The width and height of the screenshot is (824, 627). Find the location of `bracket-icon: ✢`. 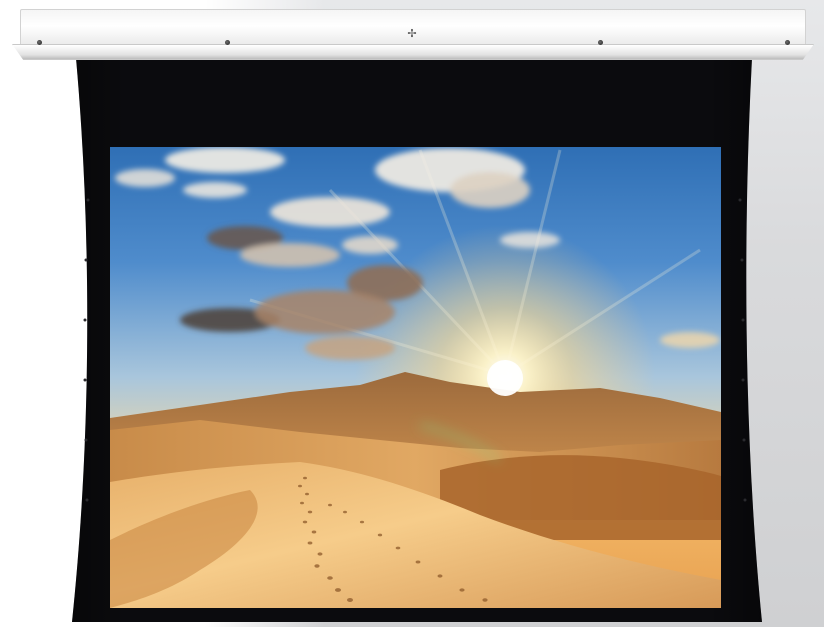

bracket-icon: ✢ is located at coordinates (412, 34).